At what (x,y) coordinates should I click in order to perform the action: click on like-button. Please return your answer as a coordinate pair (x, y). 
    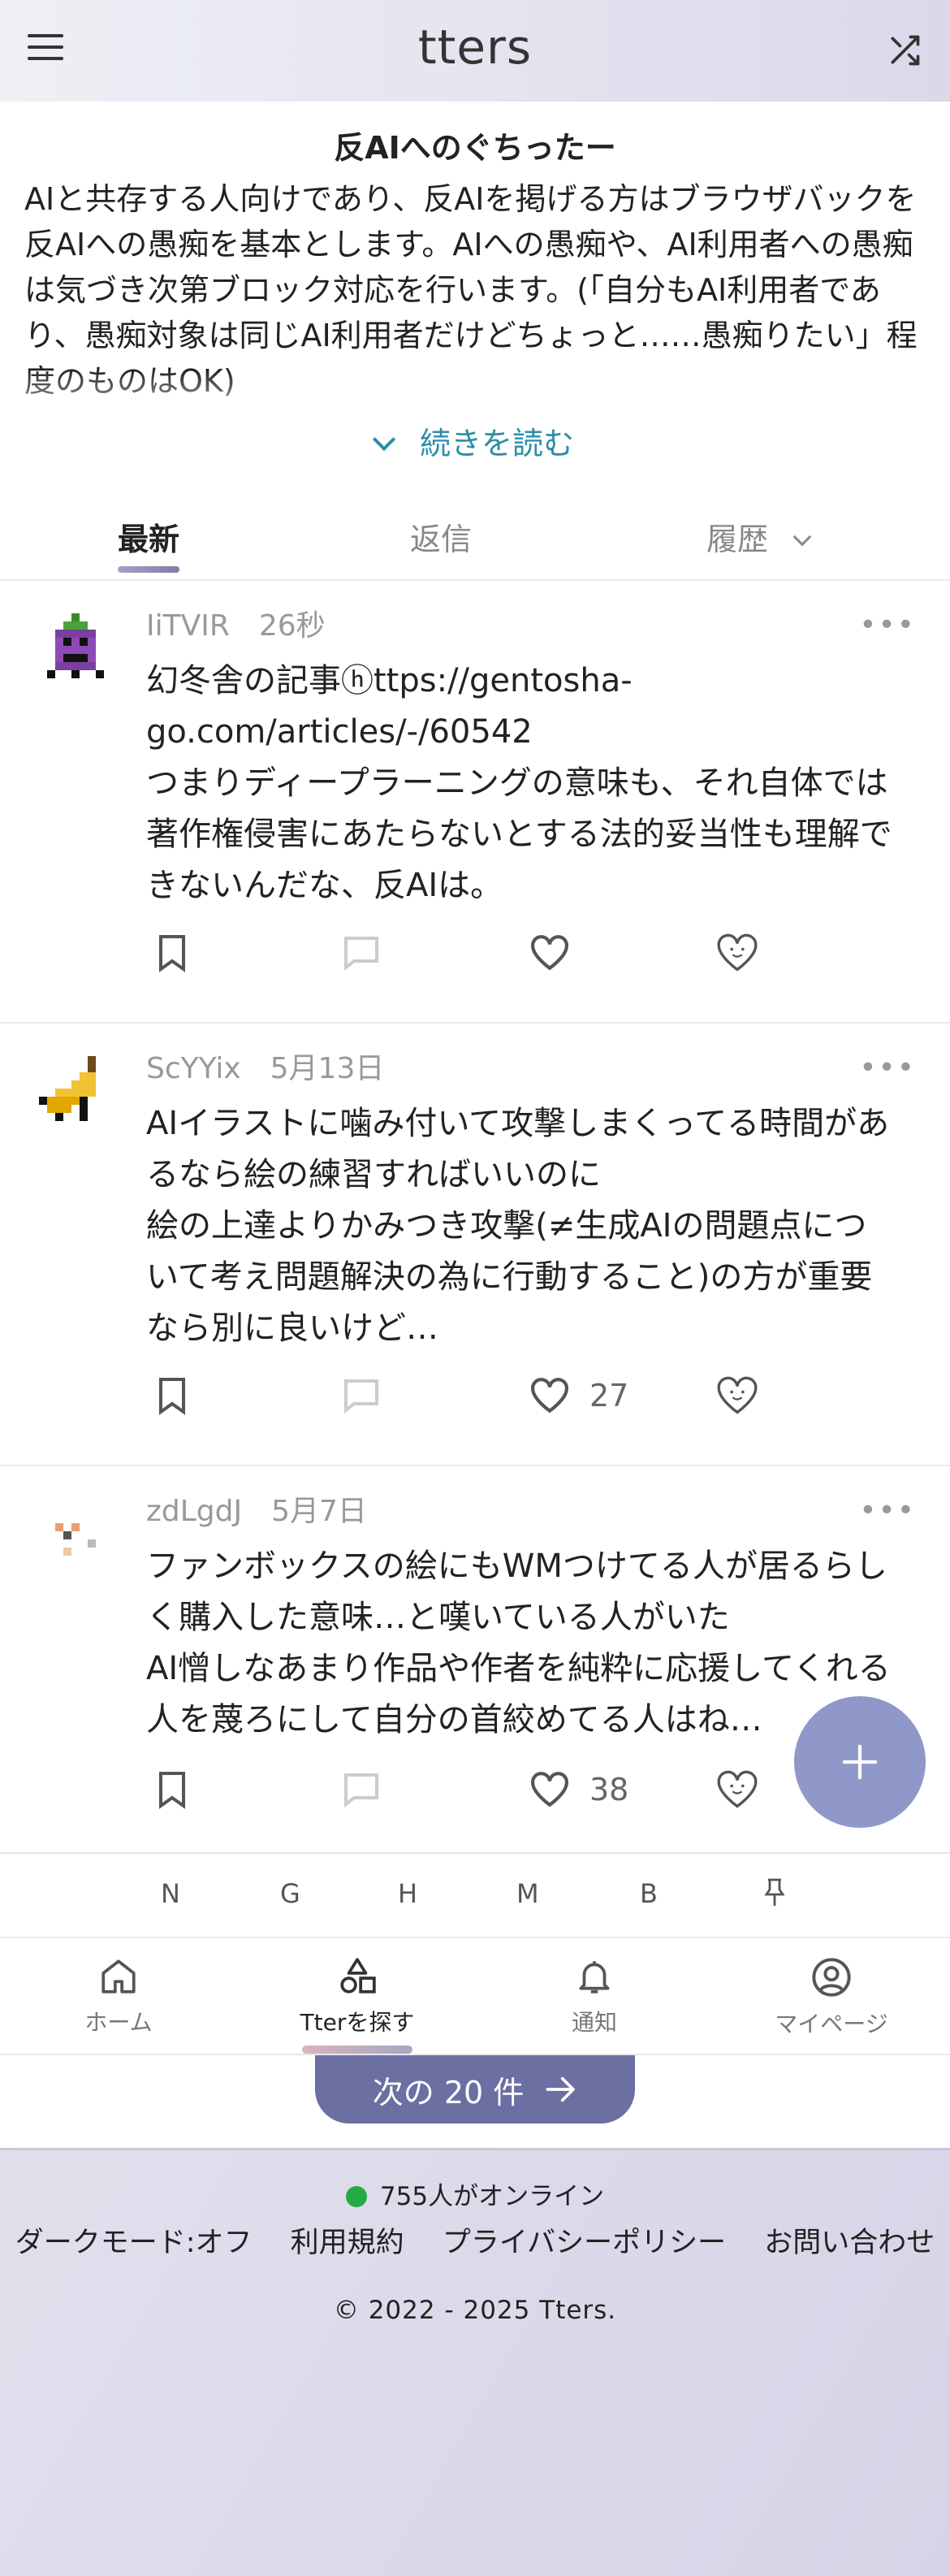
    Looking at the image, I should click on (559, 953).